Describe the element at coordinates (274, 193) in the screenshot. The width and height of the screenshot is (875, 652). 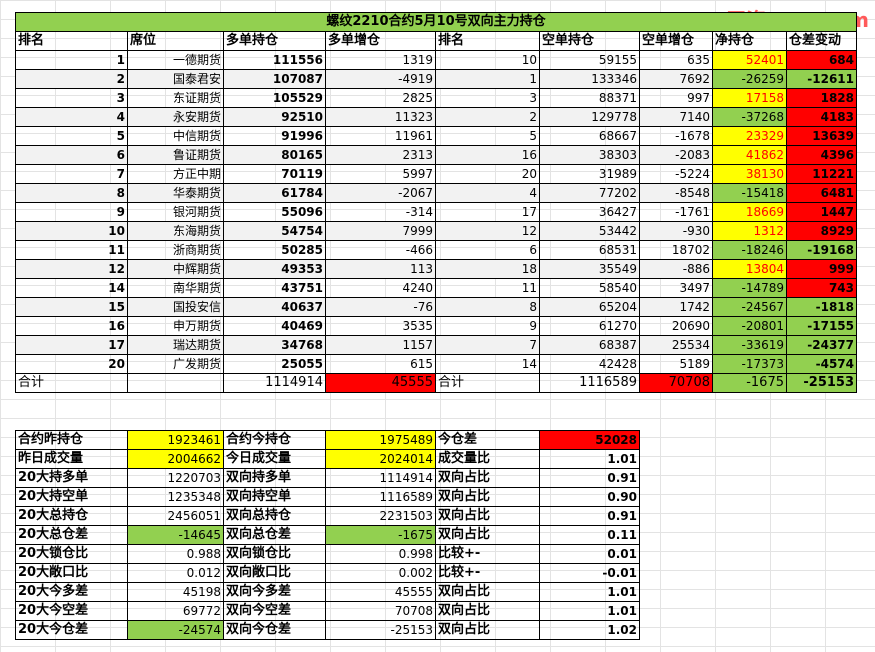
I see `long-cell: 61784` at that location.